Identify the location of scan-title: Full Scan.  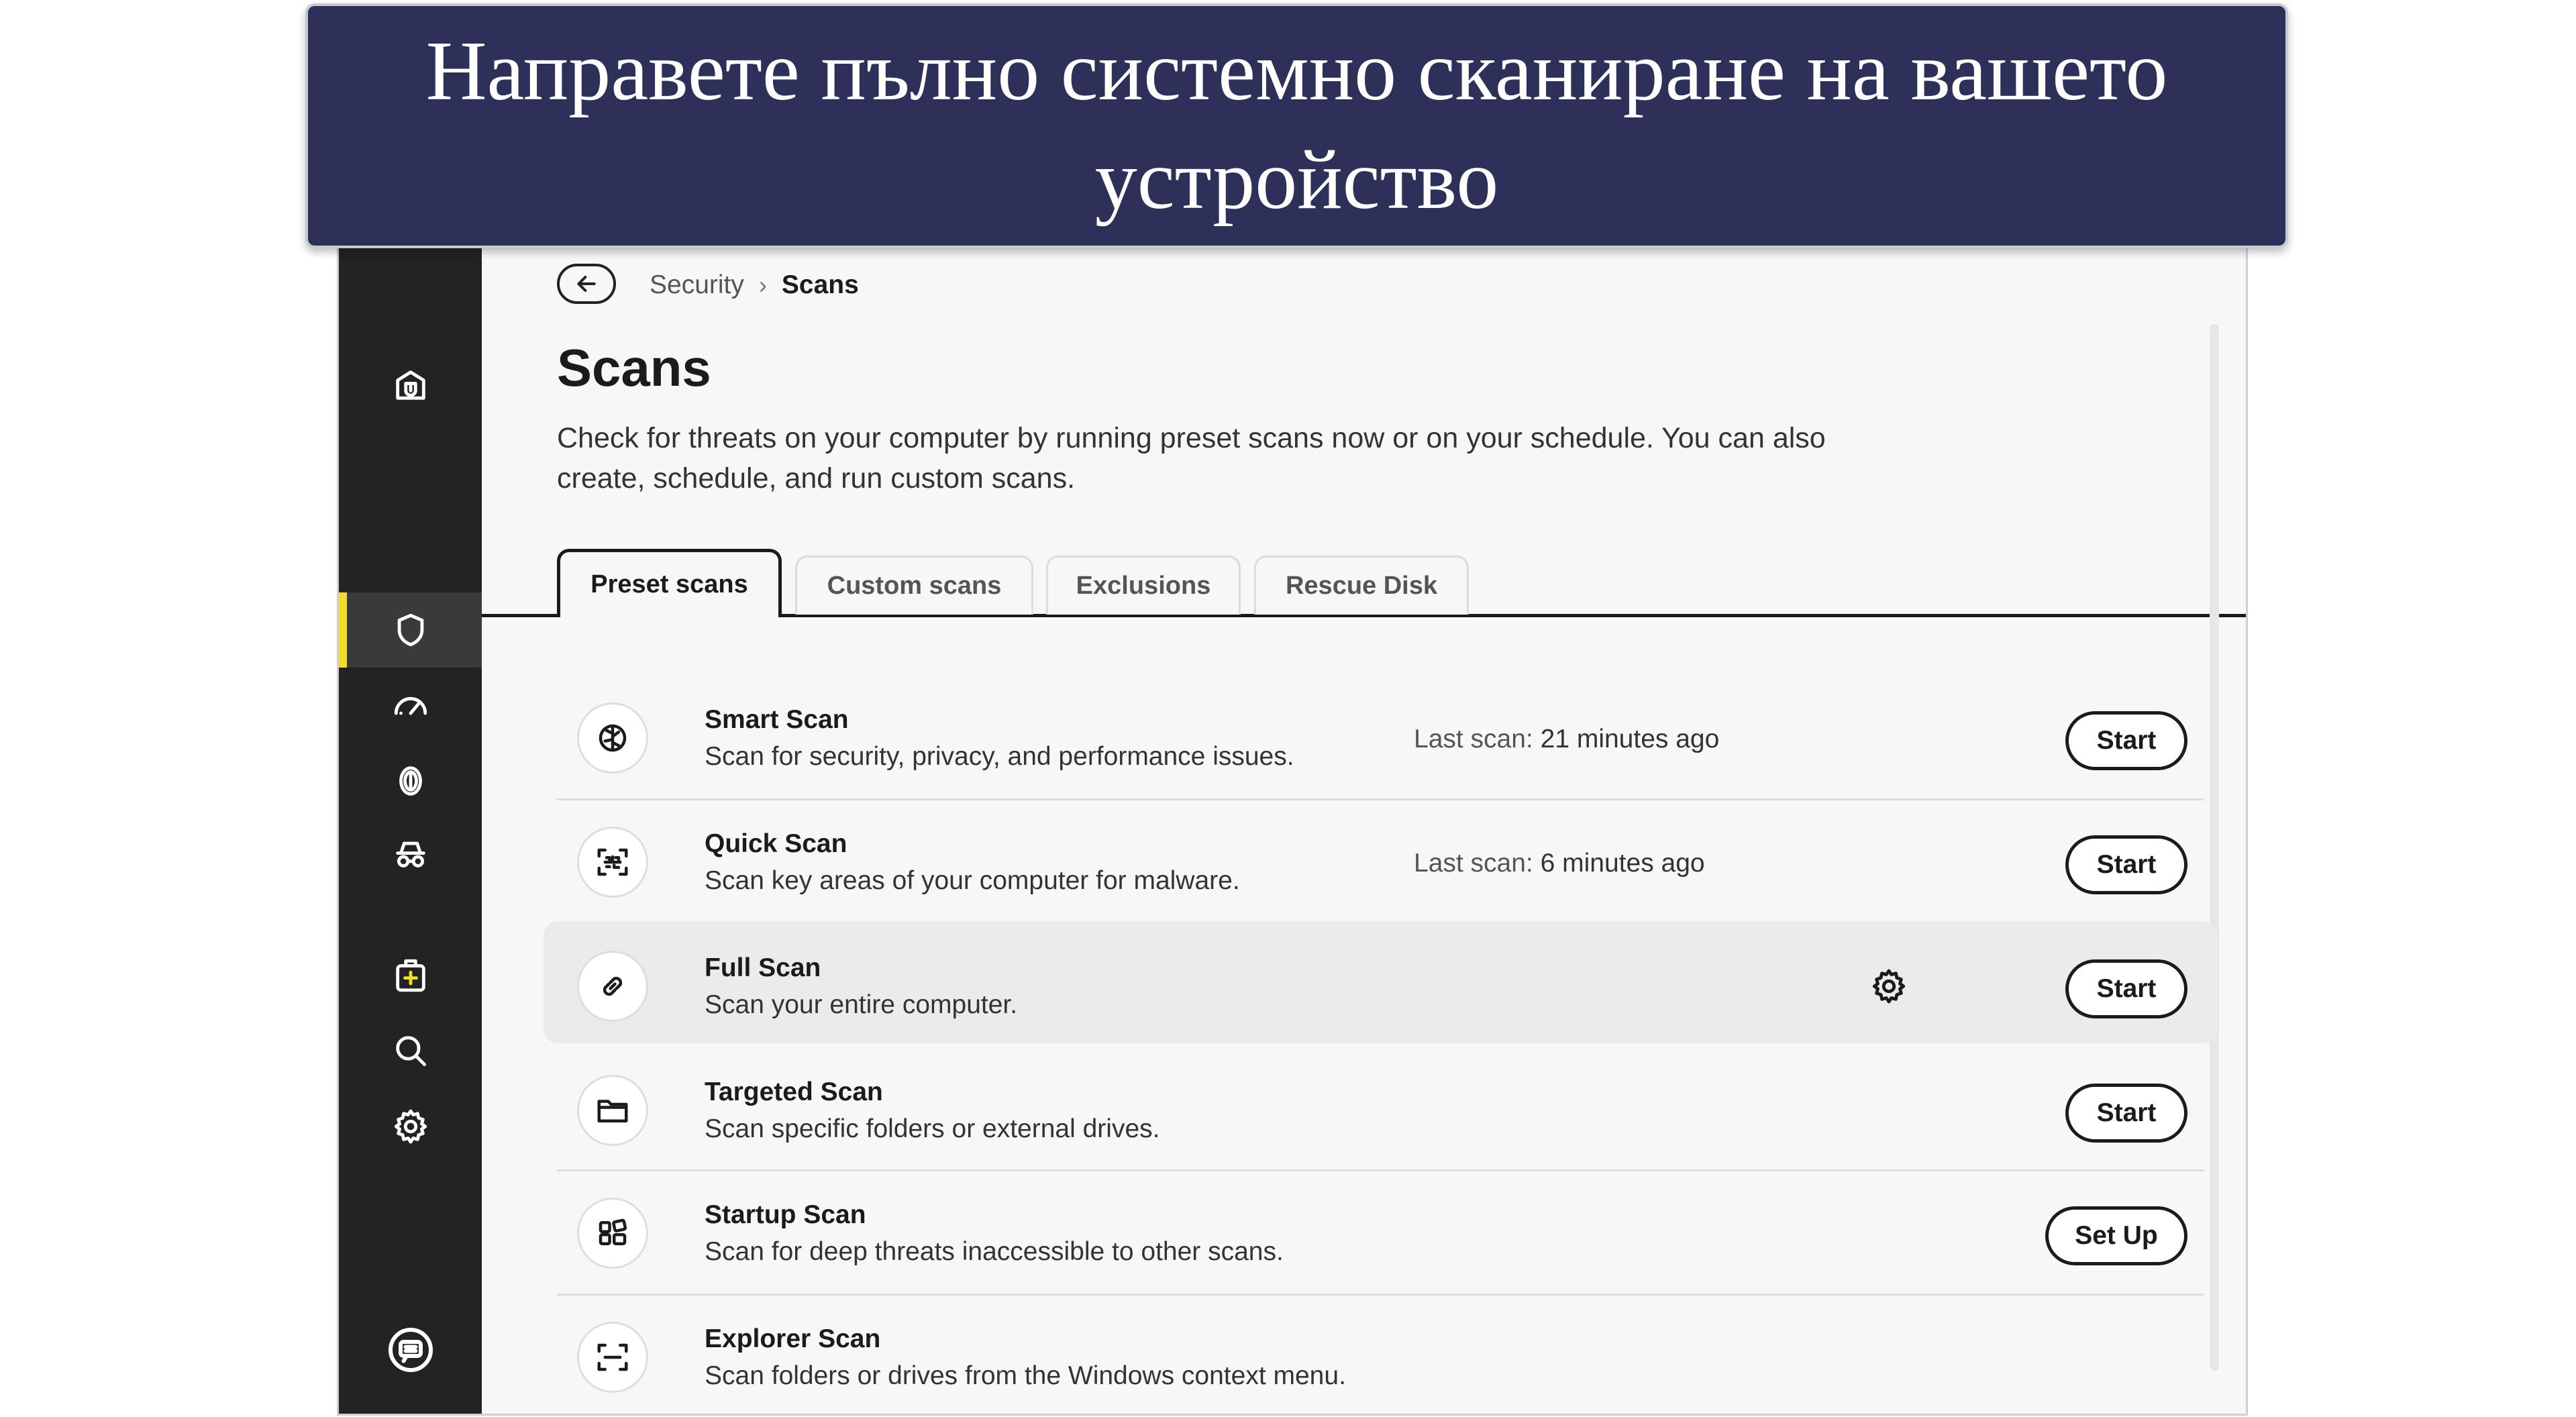
(763, 967).